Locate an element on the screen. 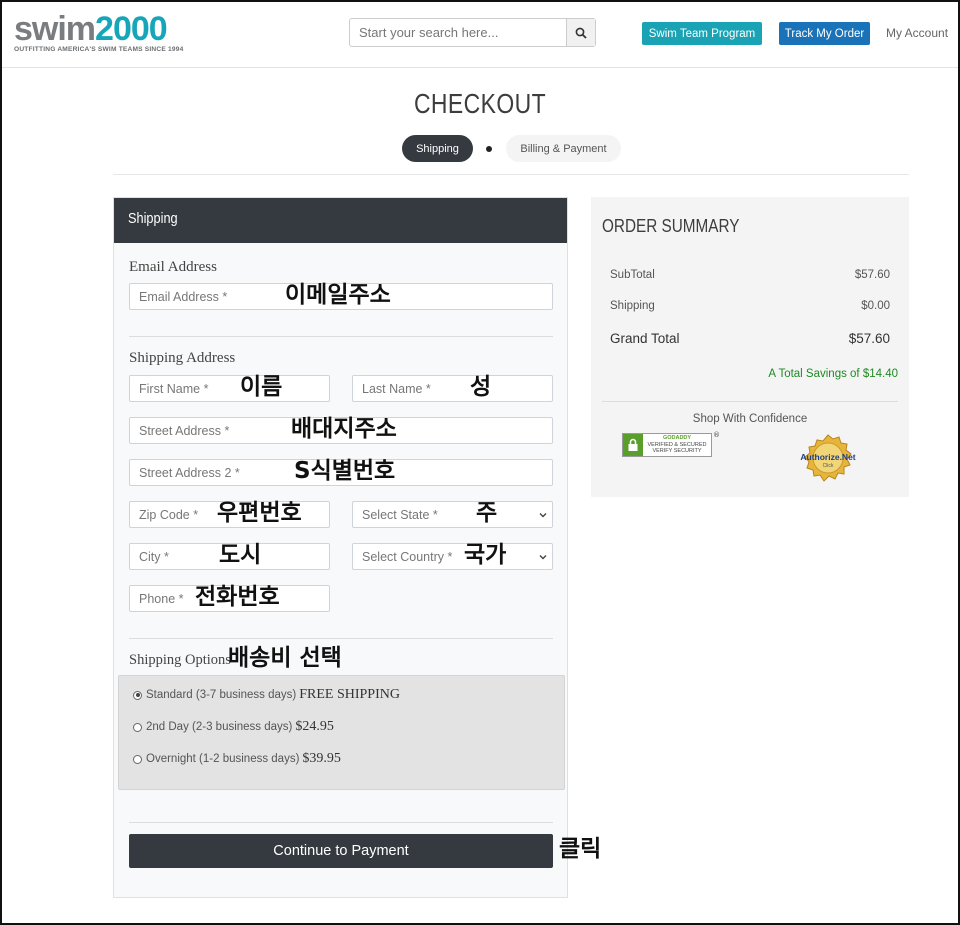 This screenshot has width=960, height=925. shipping-option-2nd-day: 2nd Day (2-3 business days) $24.95 is located at coordinates (233, 727).